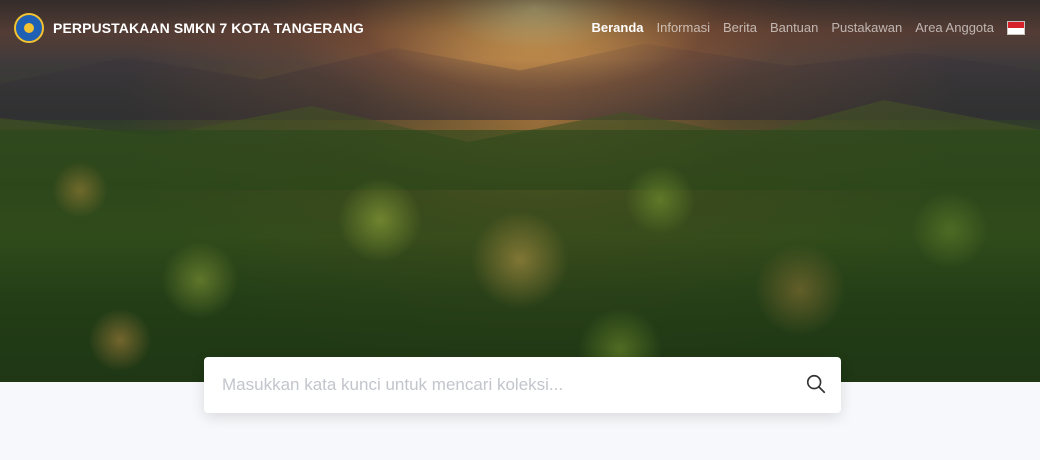 Image resolution: width=1040 pixels, height=460 pixels. I want to click on nav-item-bantuan: Bantuan, so click(794, 27).